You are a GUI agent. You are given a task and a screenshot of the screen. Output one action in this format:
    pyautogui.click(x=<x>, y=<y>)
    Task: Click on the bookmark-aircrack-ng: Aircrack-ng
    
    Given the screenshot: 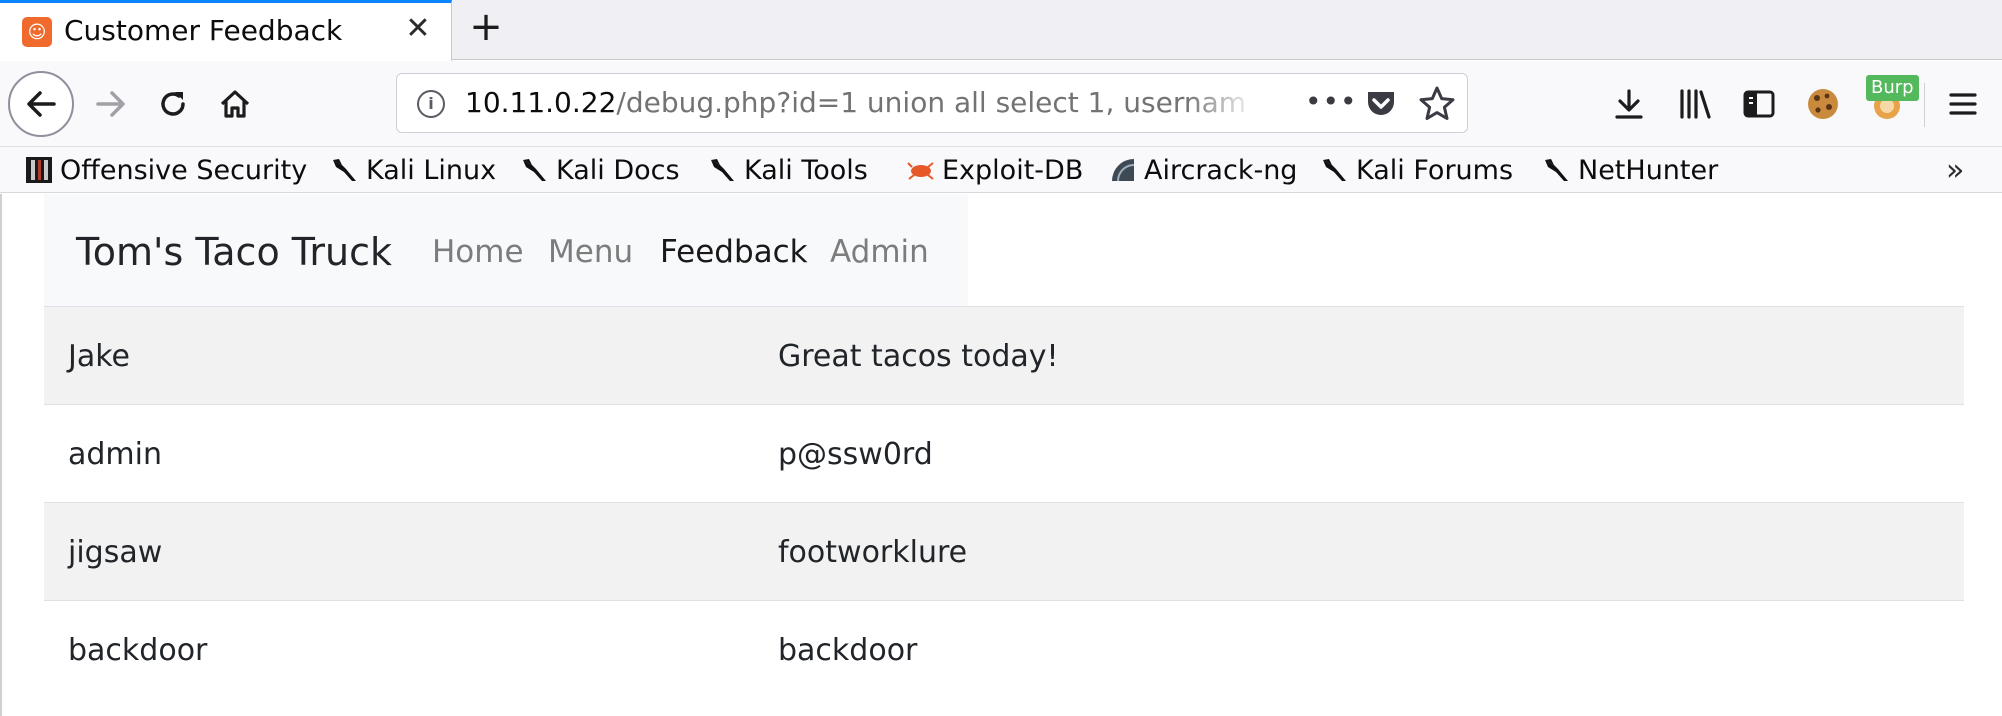 What is the action you would take?
    pyautogui.click(x=1202, y=170)
    